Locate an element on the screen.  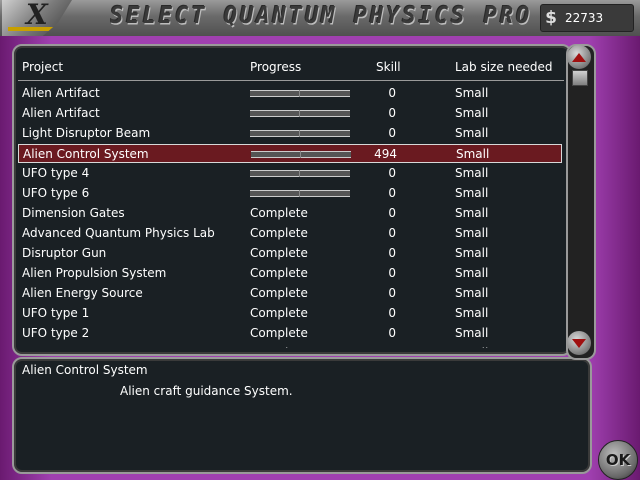
row-project-name: Advanced Quantum Physics Lab is located at coordinates (118, 233).